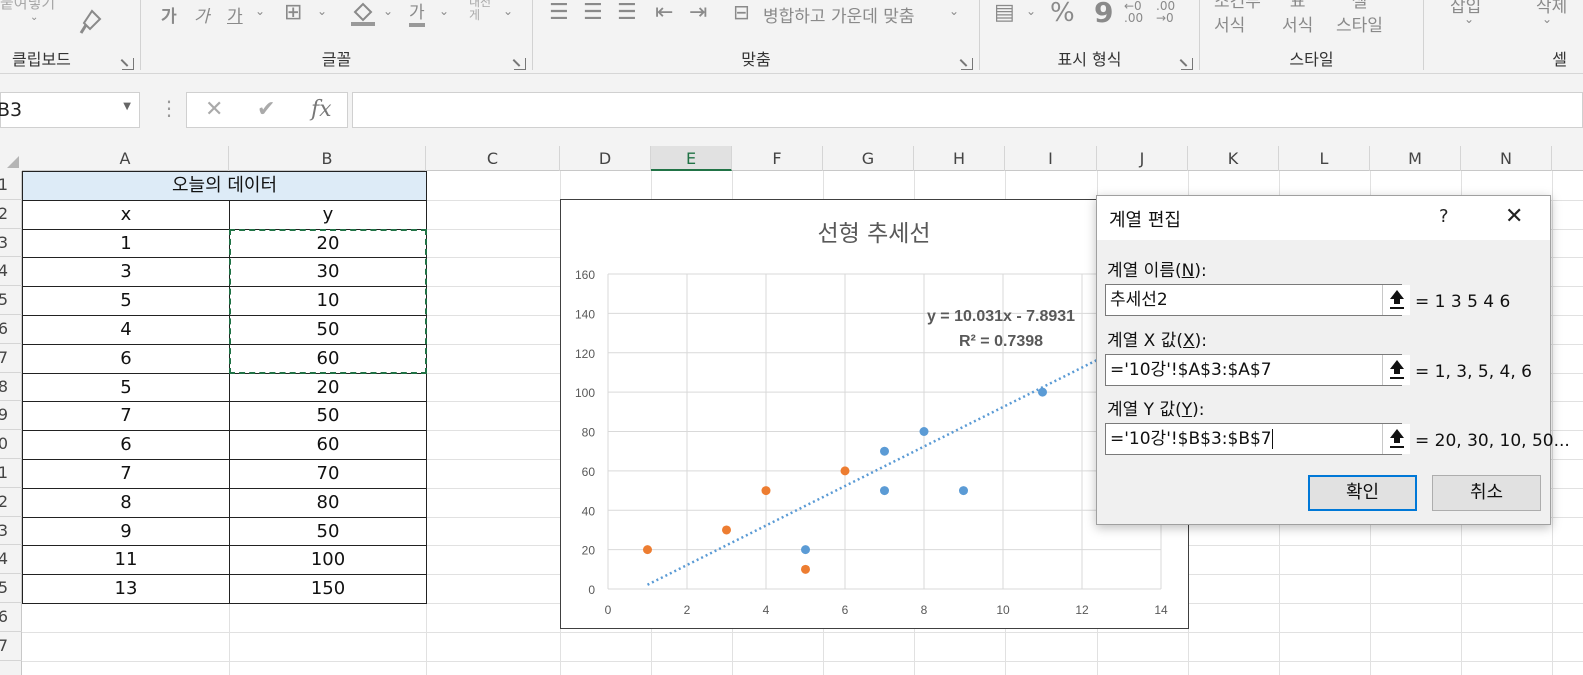 This screenshot has width=1583, height=675. Describe the element at coordinates (321, 109) in the screenshot. I see `insert-function-icon: fx` at that location.